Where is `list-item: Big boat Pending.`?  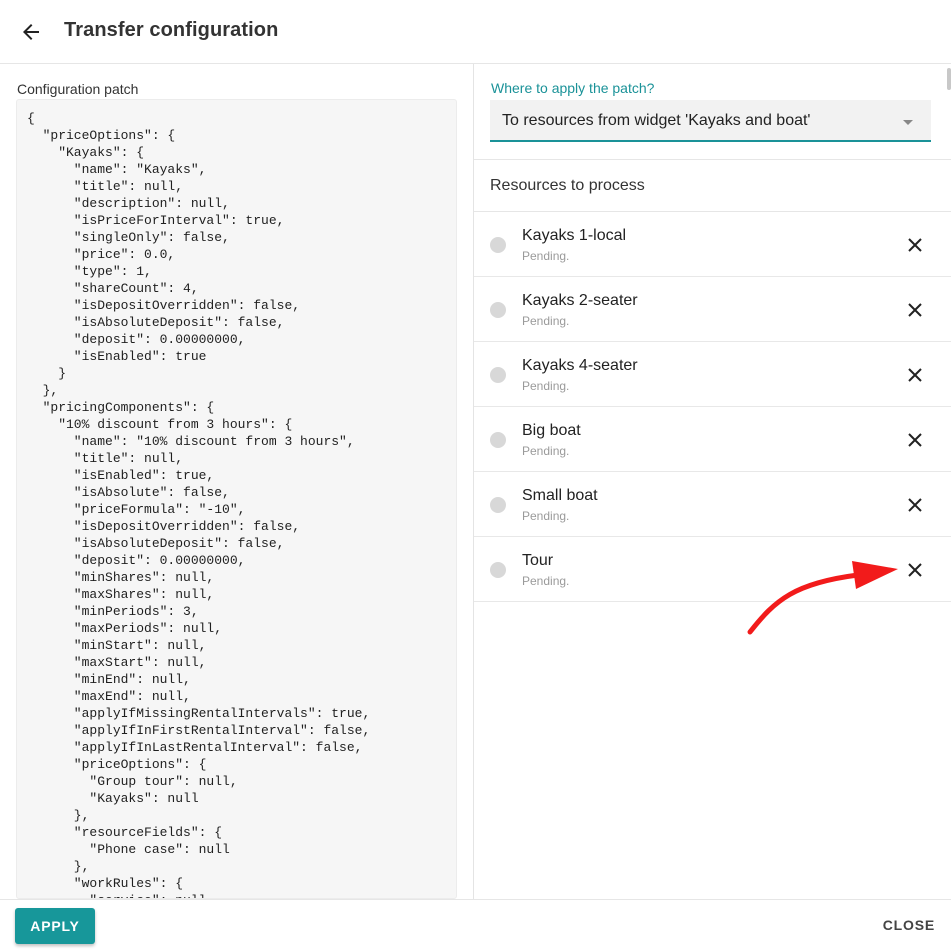
list-item: Big boat Pending. is located at coordinates (712, 439).